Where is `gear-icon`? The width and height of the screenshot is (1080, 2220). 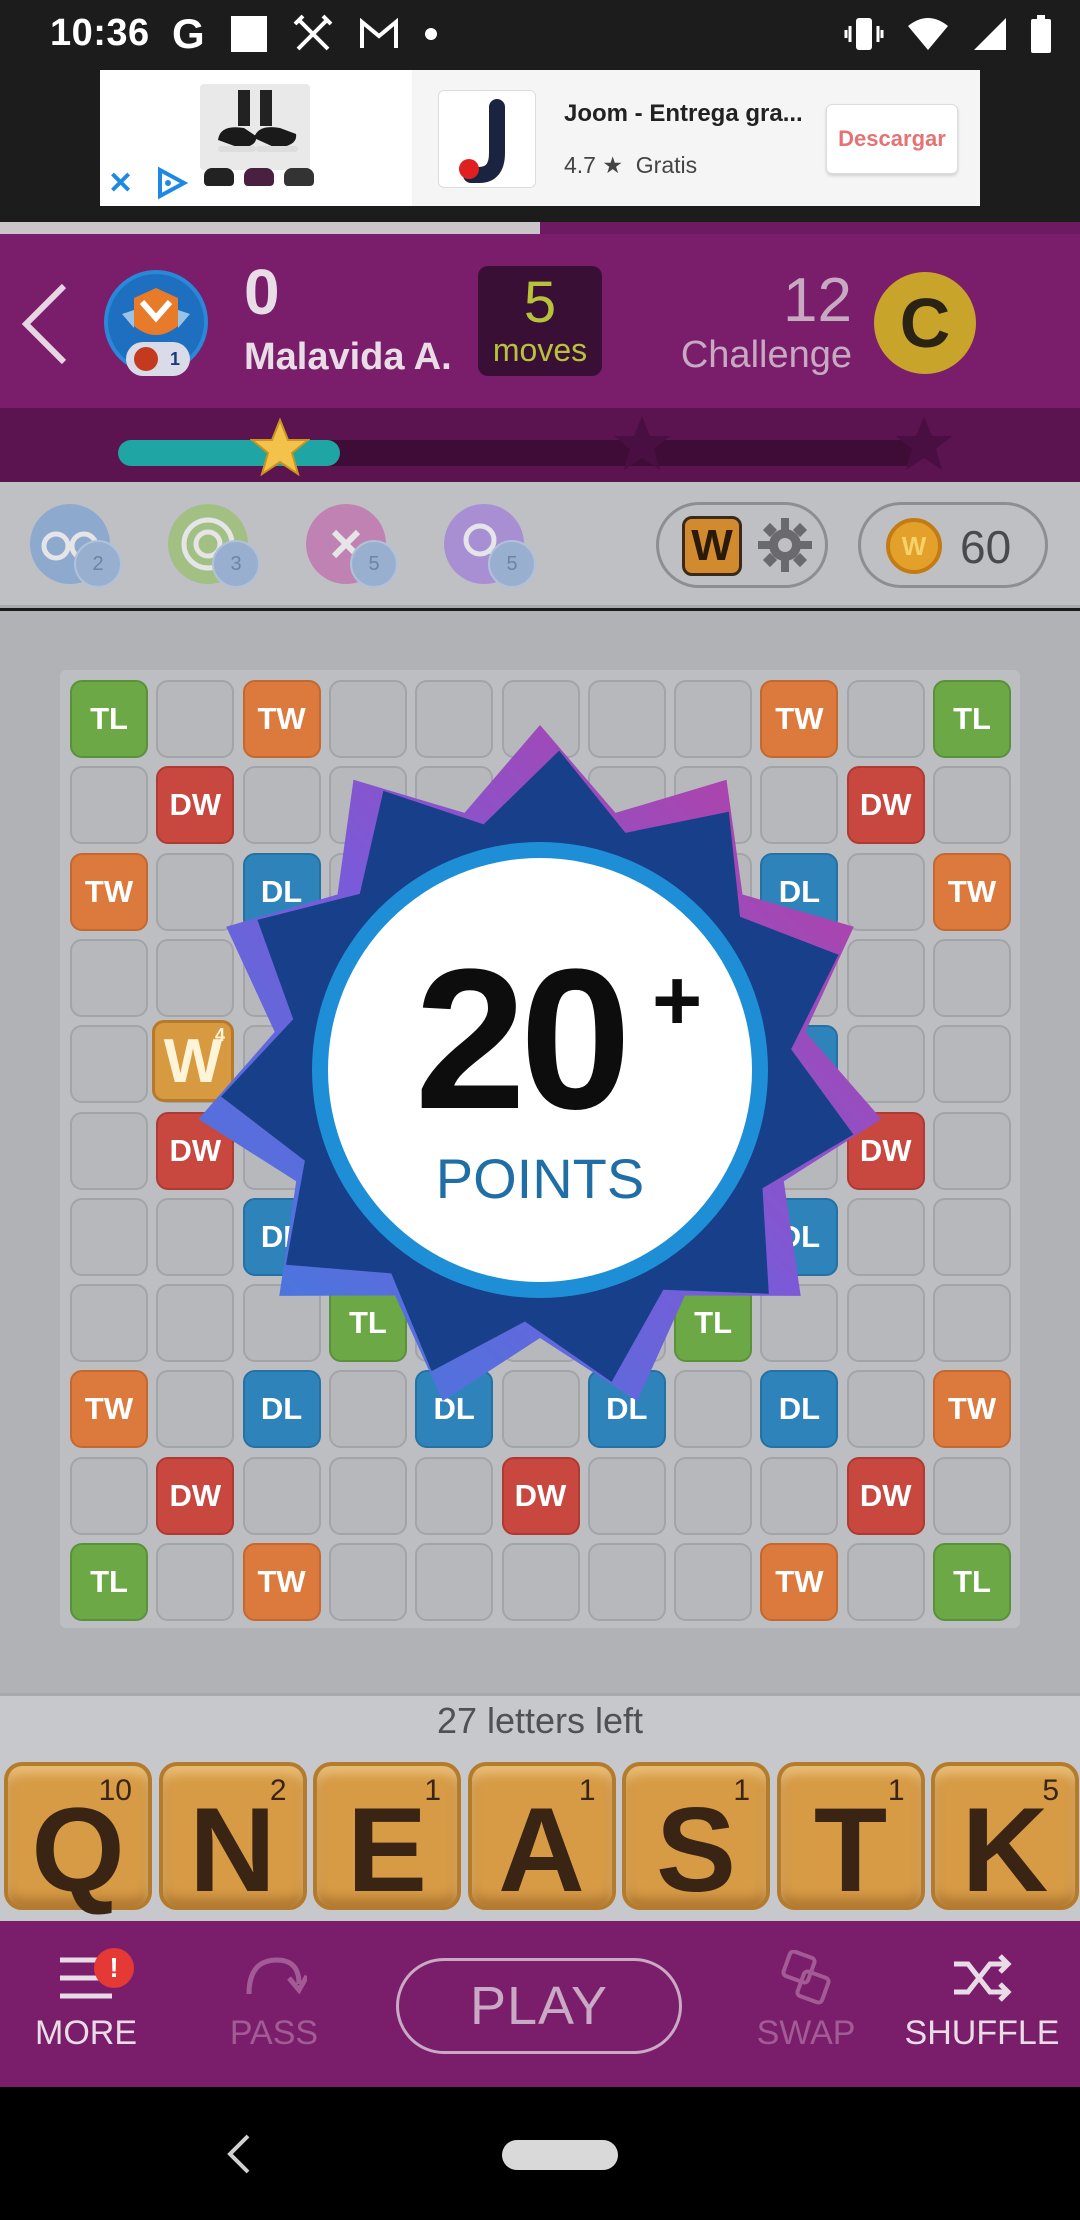 gear-icon is located at coordinates (785, 545).